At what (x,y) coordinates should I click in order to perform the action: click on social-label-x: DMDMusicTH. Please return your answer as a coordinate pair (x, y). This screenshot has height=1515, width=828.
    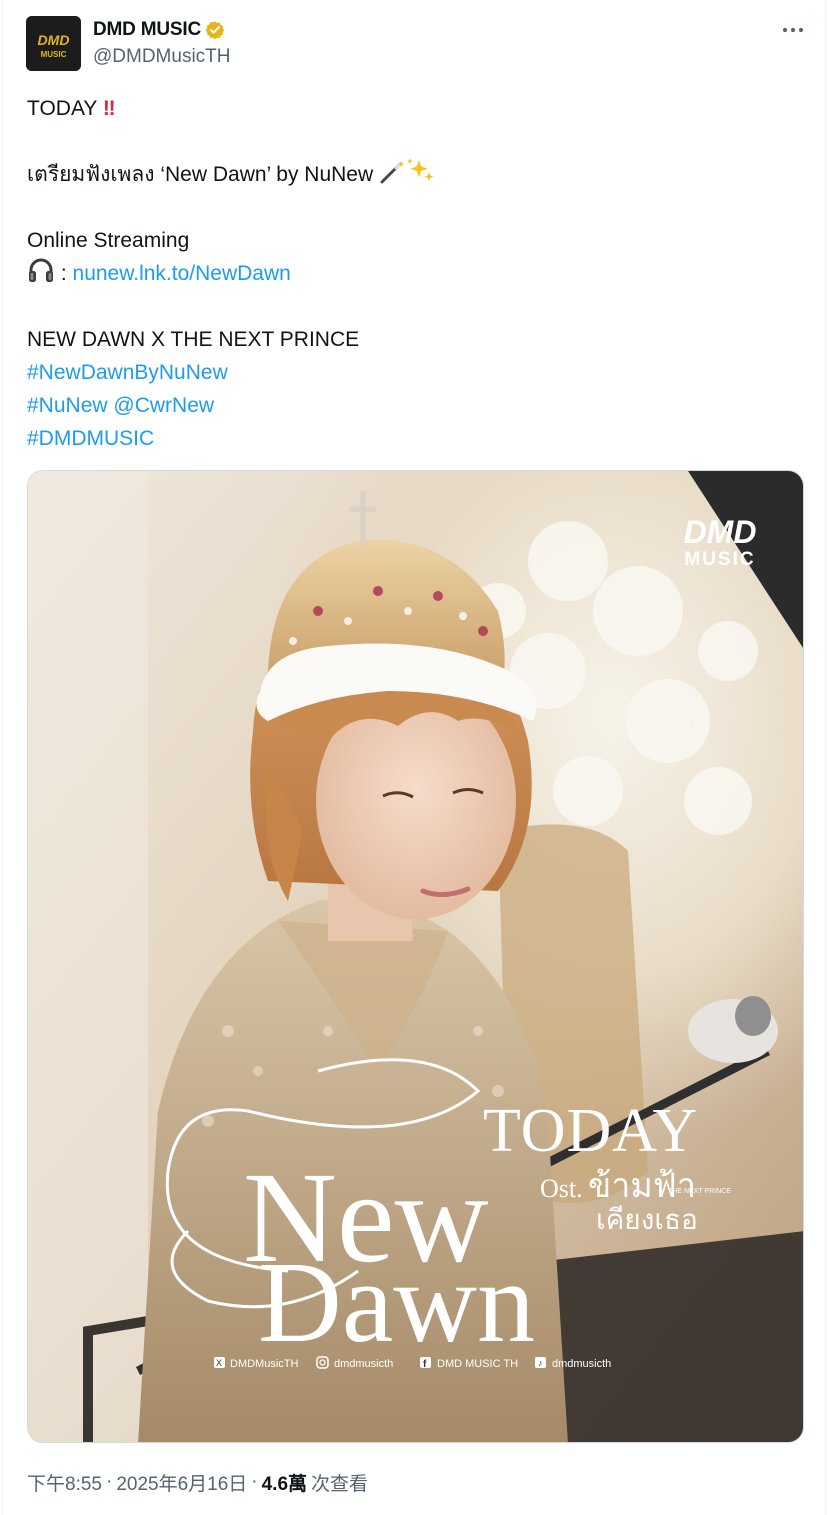
    Looking at the image, I should click on (264, 1364).